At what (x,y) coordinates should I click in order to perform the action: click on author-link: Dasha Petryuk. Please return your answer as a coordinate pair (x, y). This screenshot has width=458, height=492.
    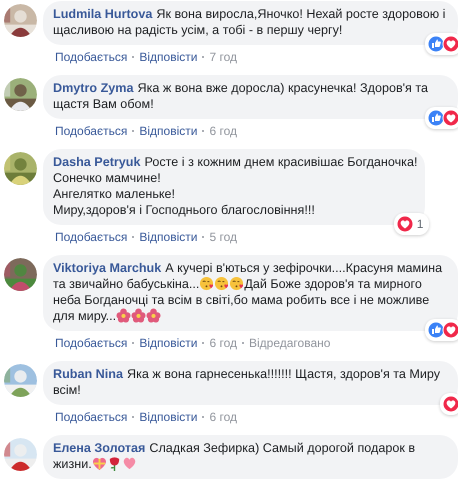
    Looking at the image, I should click on (96, 162).